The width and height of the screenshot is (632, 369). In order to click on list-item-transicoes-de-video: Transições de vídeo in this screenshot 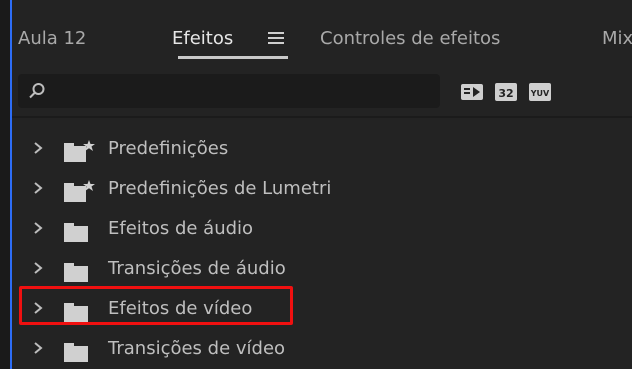, I will do `click(322, 348)`.